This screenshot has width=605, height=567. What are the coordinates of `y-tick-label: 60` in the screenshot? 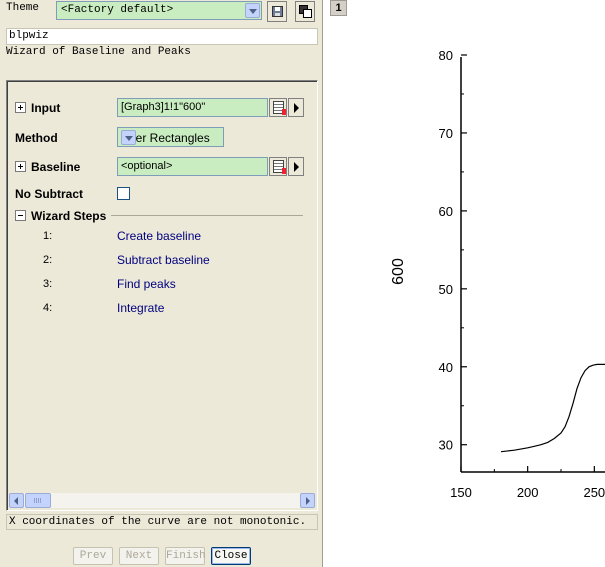 It's located at (446, 211).